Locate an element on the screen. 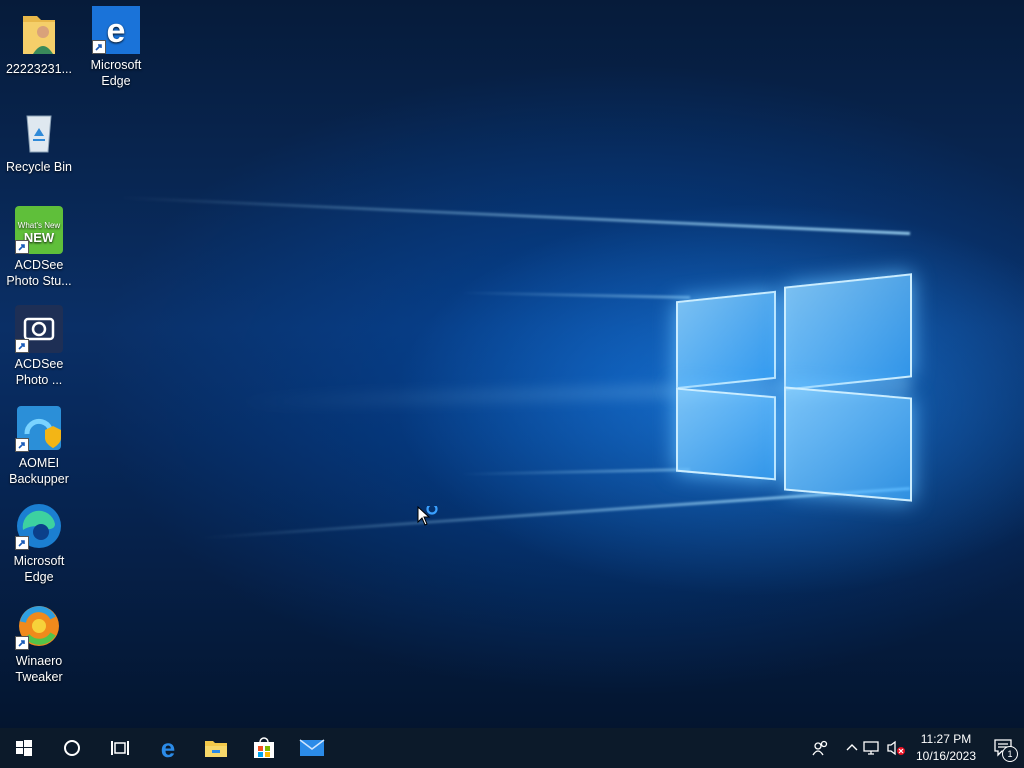 The image size is (1024, 768). people-icon is located at coordinates (820, 748).